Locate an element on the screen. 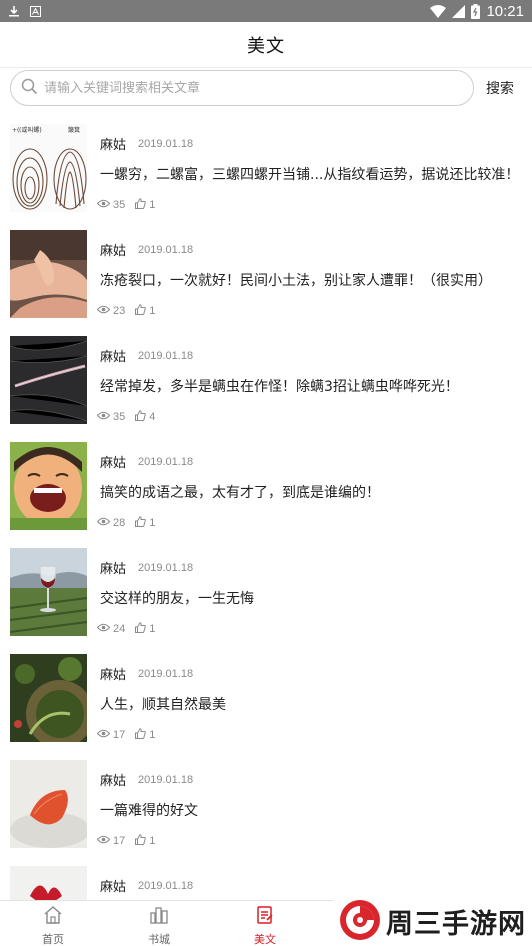 Image resolution: width=532 pixels, height=946 pixels. article-icon is located at coordinates (265, 917).